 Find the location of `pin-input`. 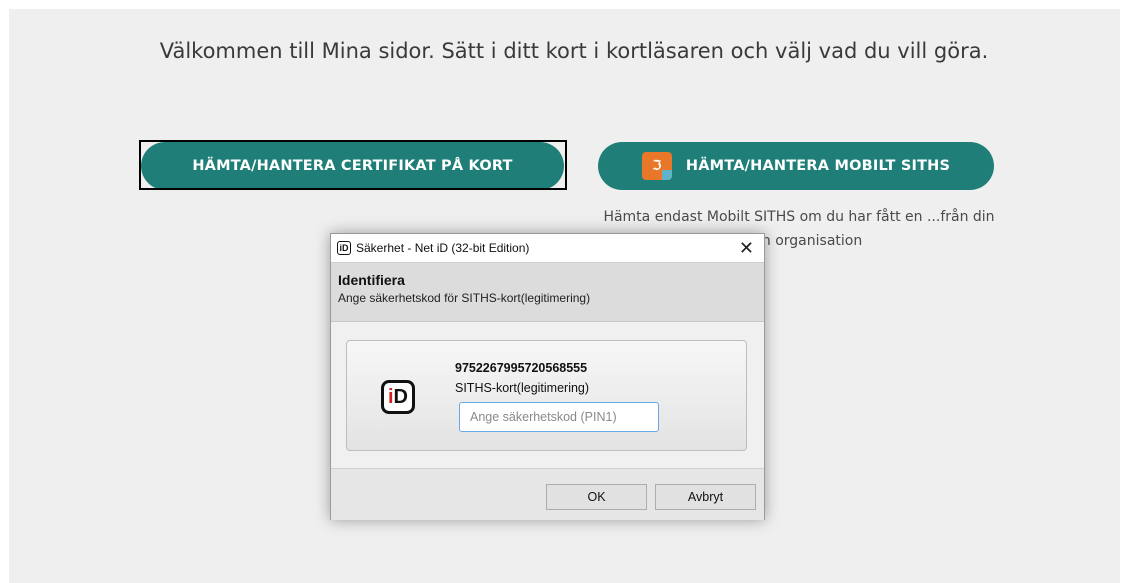

pin-input is located at coordinates (559, 417).